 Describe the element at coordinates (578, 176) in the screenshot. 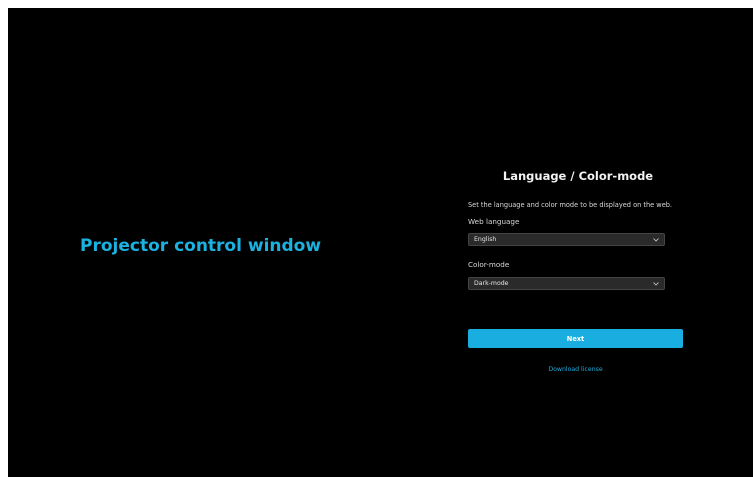

I see `panel-title: Language / Color-mode` at that location.